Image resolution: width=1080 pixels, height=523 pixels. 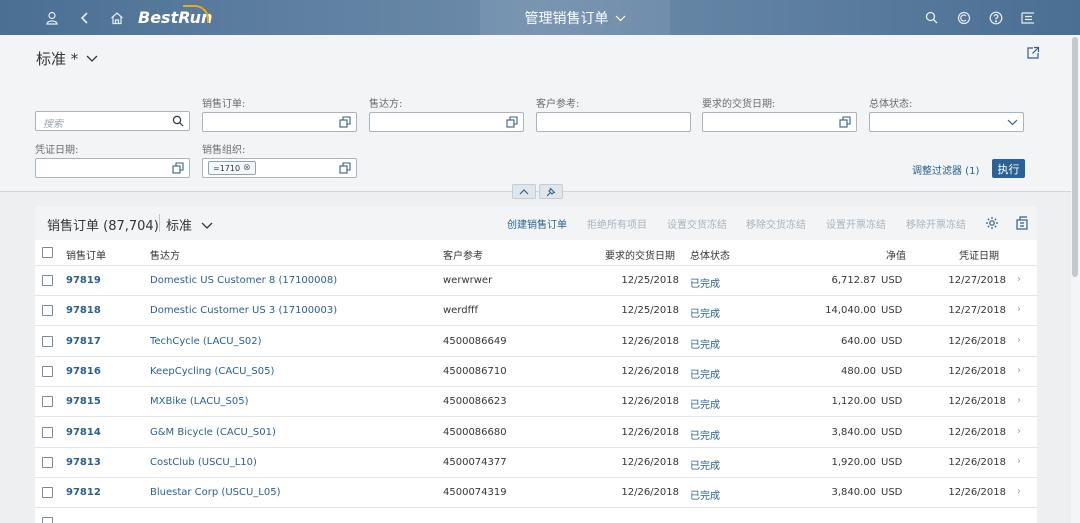 What do you see at coordinates (165, 254) in the screenshot?
I see `column-header-sold-to: 售达方` at bounding box center [165, 254].